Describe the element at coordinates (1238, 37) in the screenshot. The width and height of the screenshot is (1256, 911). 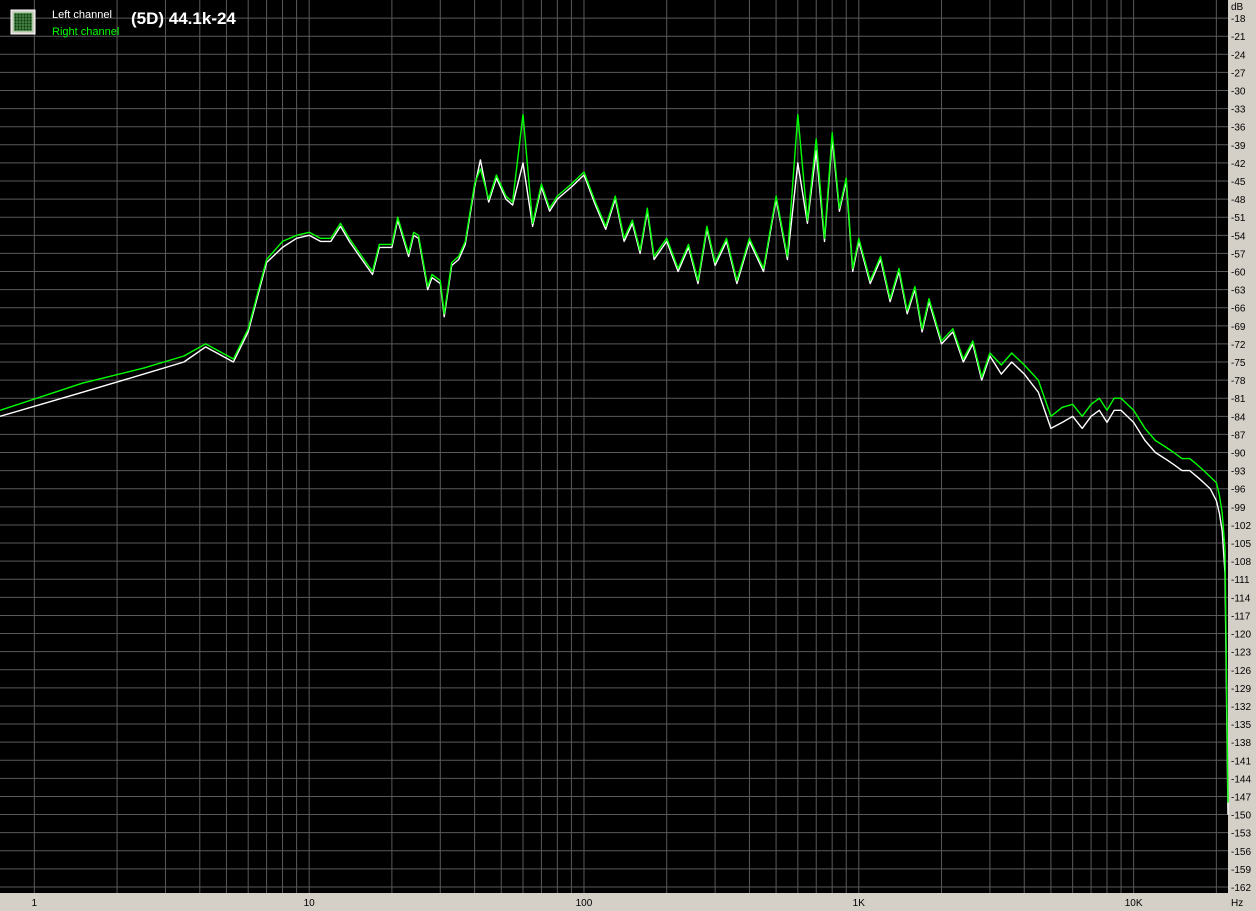
I see `y-tick-label: -21` at that location.